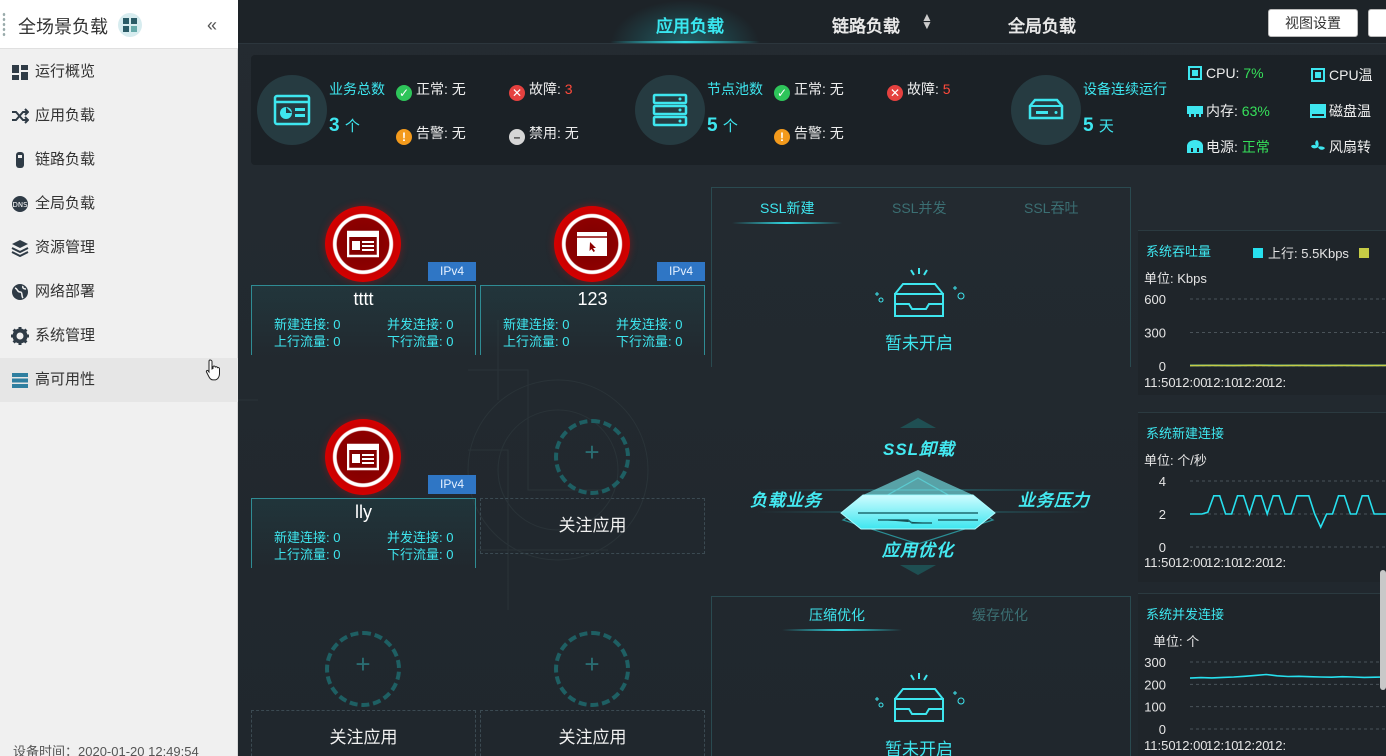 The height and width of the screenshot is (756, 1386). I want to click on business-fault: ✕ 故障: 3, so click(541, 90).